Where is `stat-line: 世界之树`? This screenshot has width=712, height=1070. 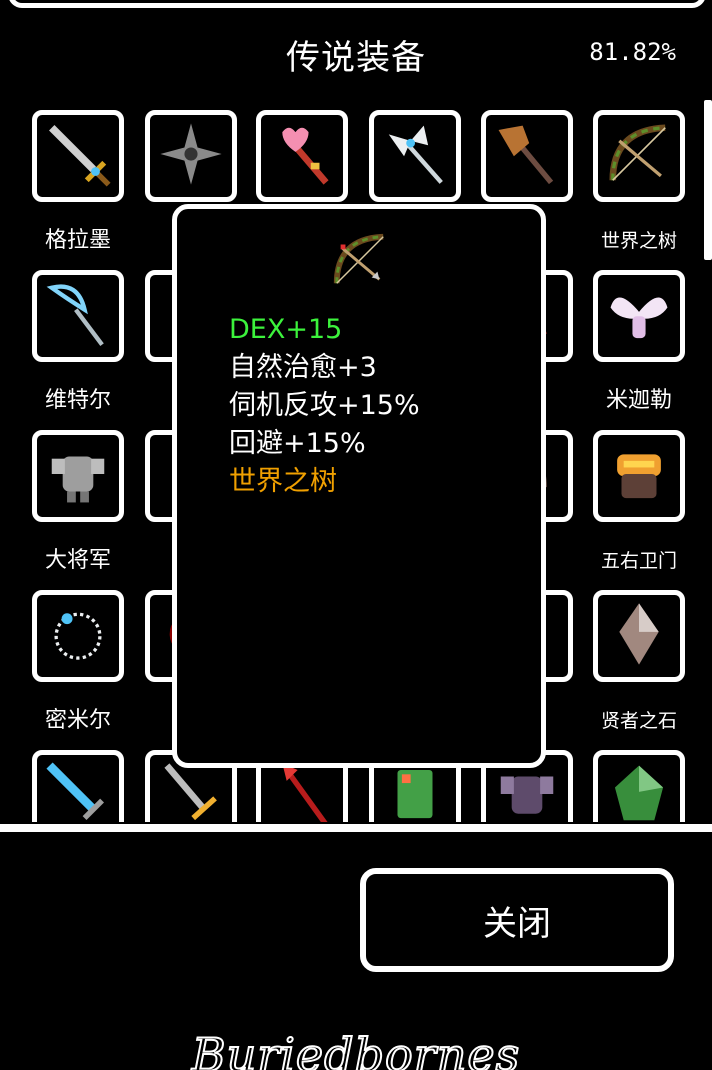 stat-line: 世界之树 is located at coordinates (283, 481).